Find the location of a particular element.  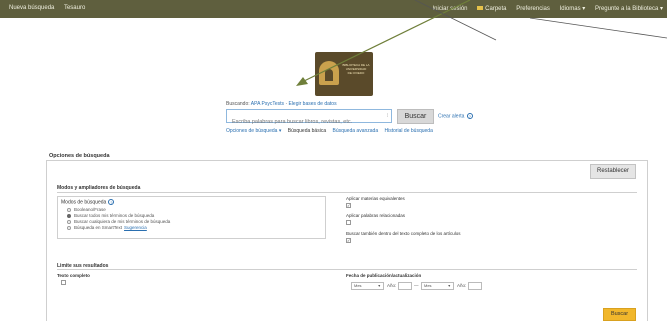

arrowhead-icon is located at coordinates (302, 81).